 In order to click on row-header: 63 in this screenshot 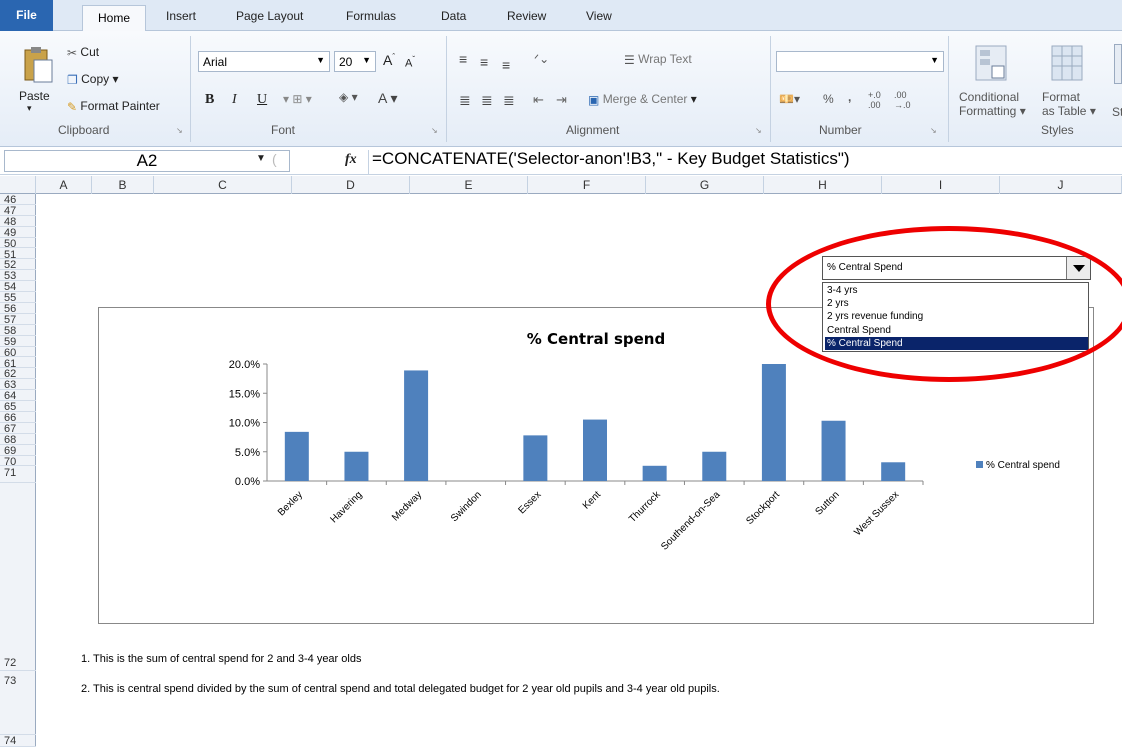, I will do `click(18, 385)`.